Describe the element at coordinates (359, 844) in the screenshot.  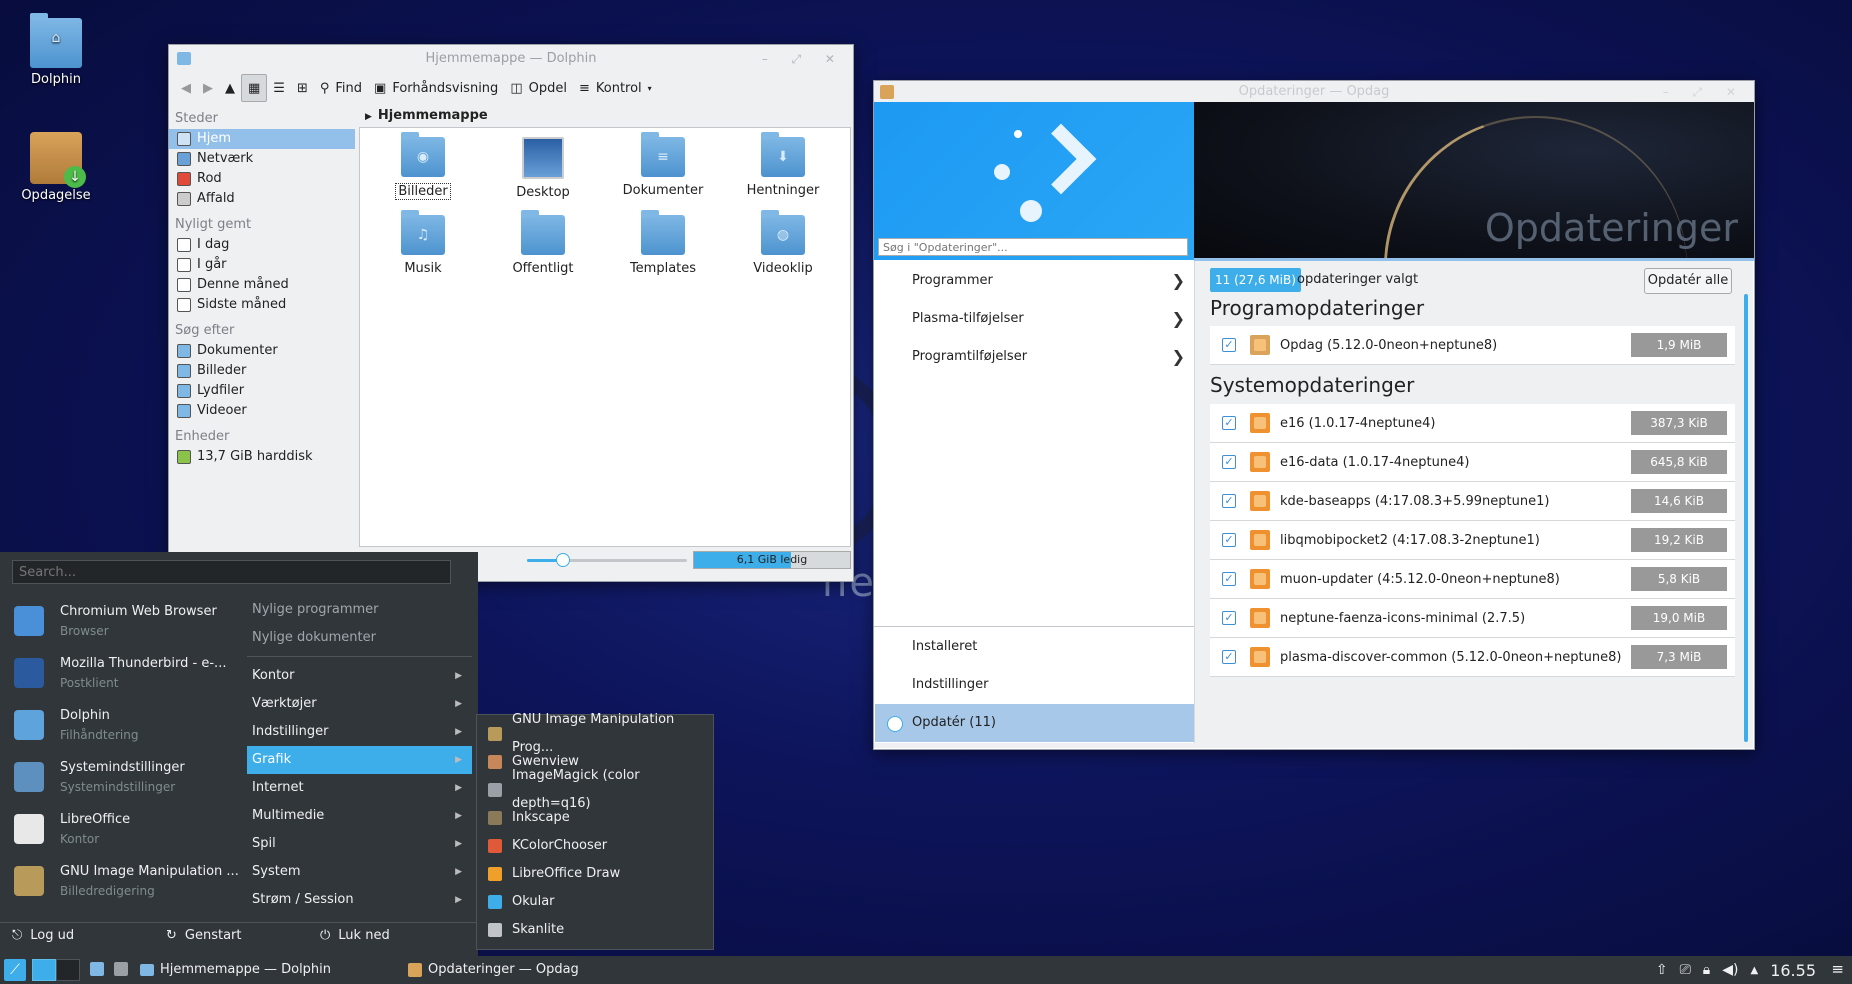
I see `menu-category: Spil ▶` at that location.